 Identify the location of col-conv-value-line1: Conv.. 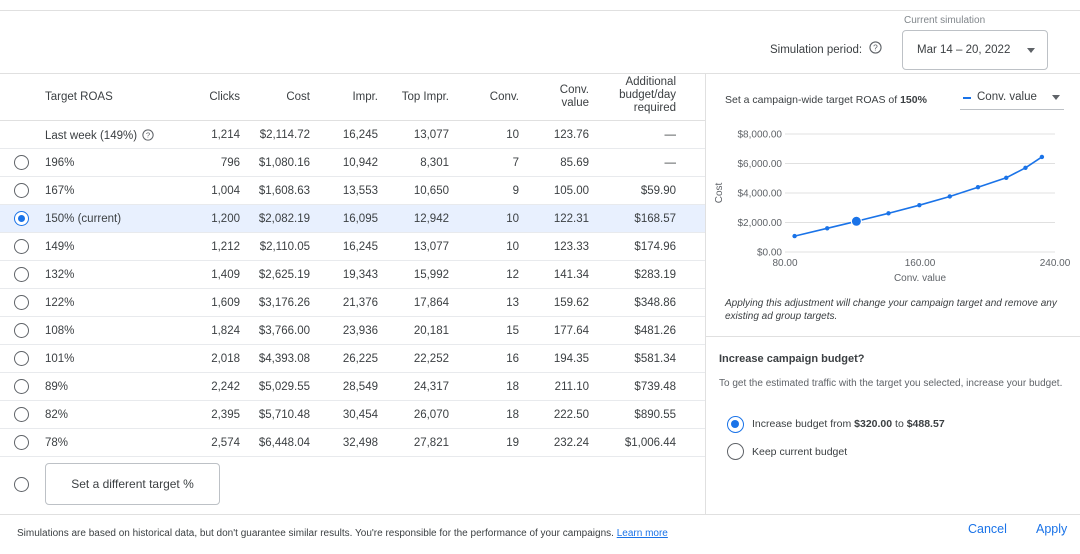
(574, 90).